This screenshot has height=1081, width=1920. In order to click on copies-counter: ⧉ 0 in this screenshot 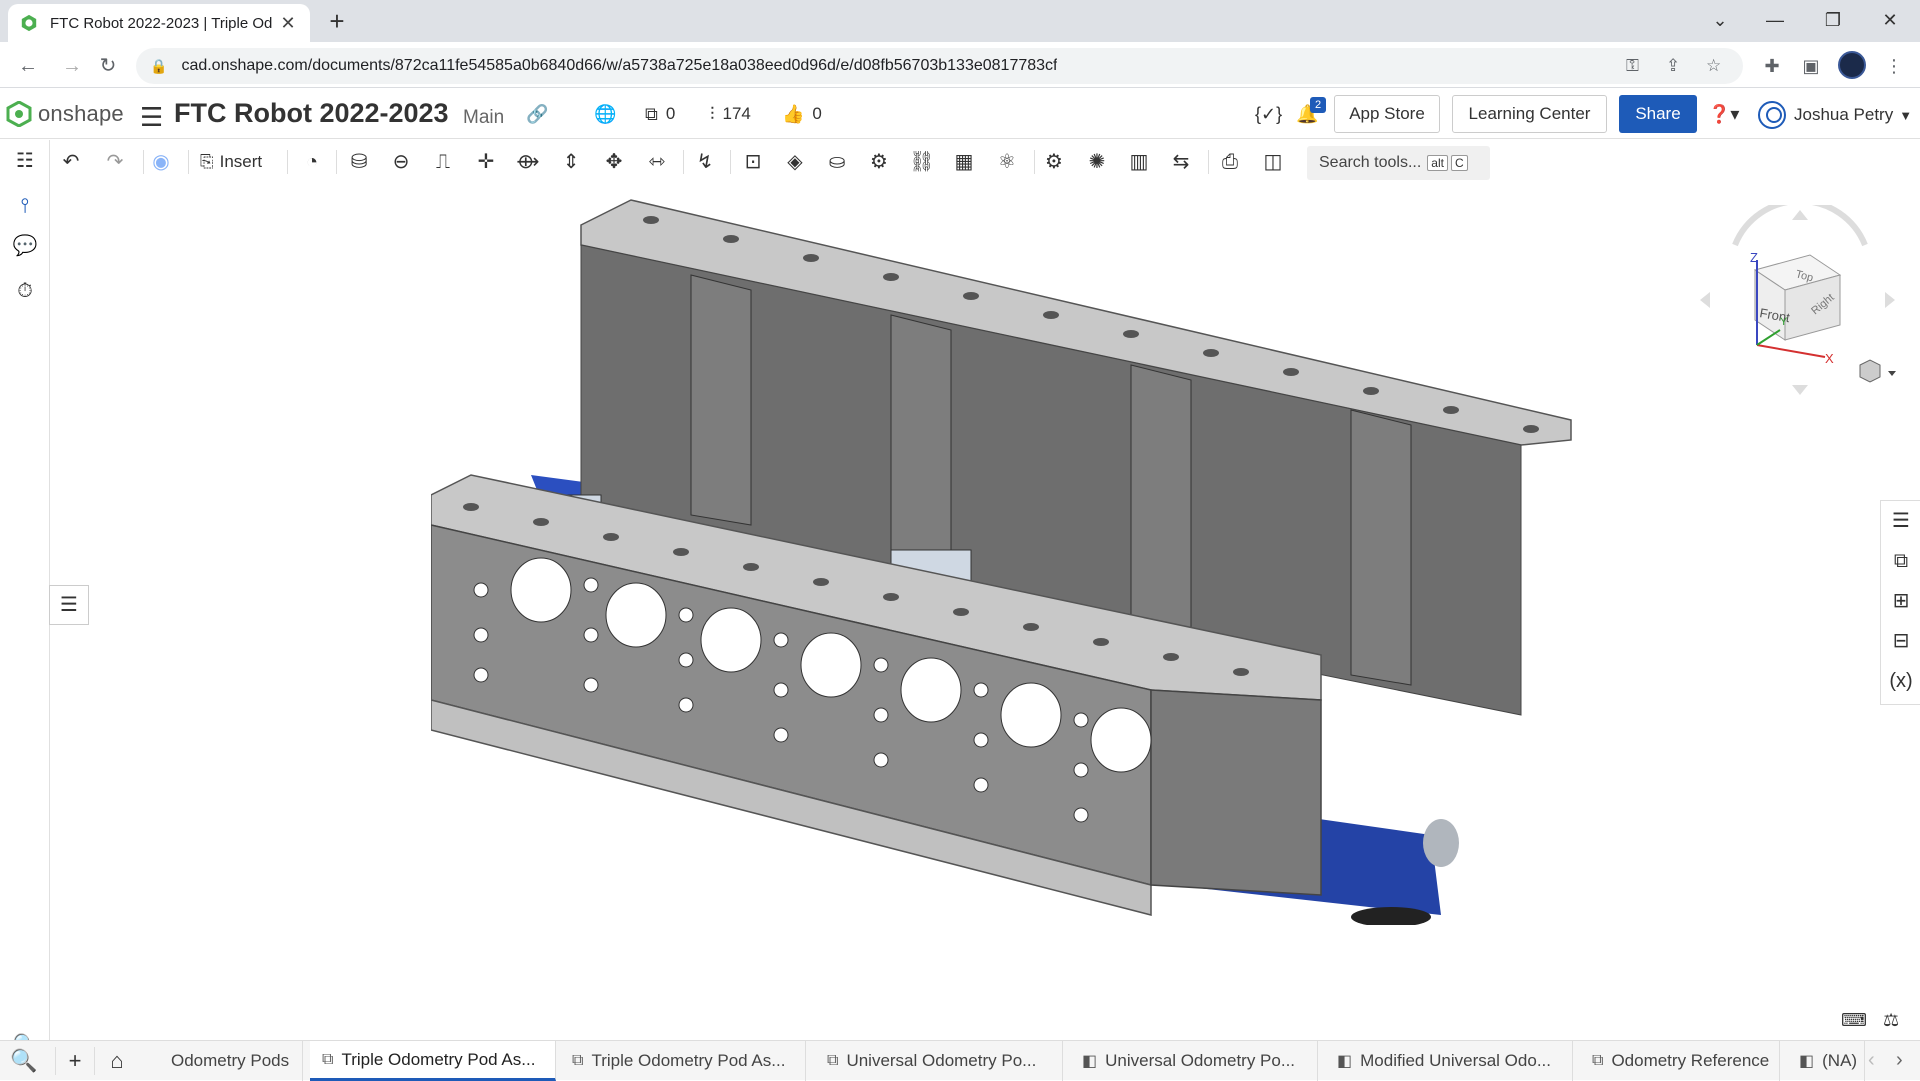, I will do `click(660, 114)`.